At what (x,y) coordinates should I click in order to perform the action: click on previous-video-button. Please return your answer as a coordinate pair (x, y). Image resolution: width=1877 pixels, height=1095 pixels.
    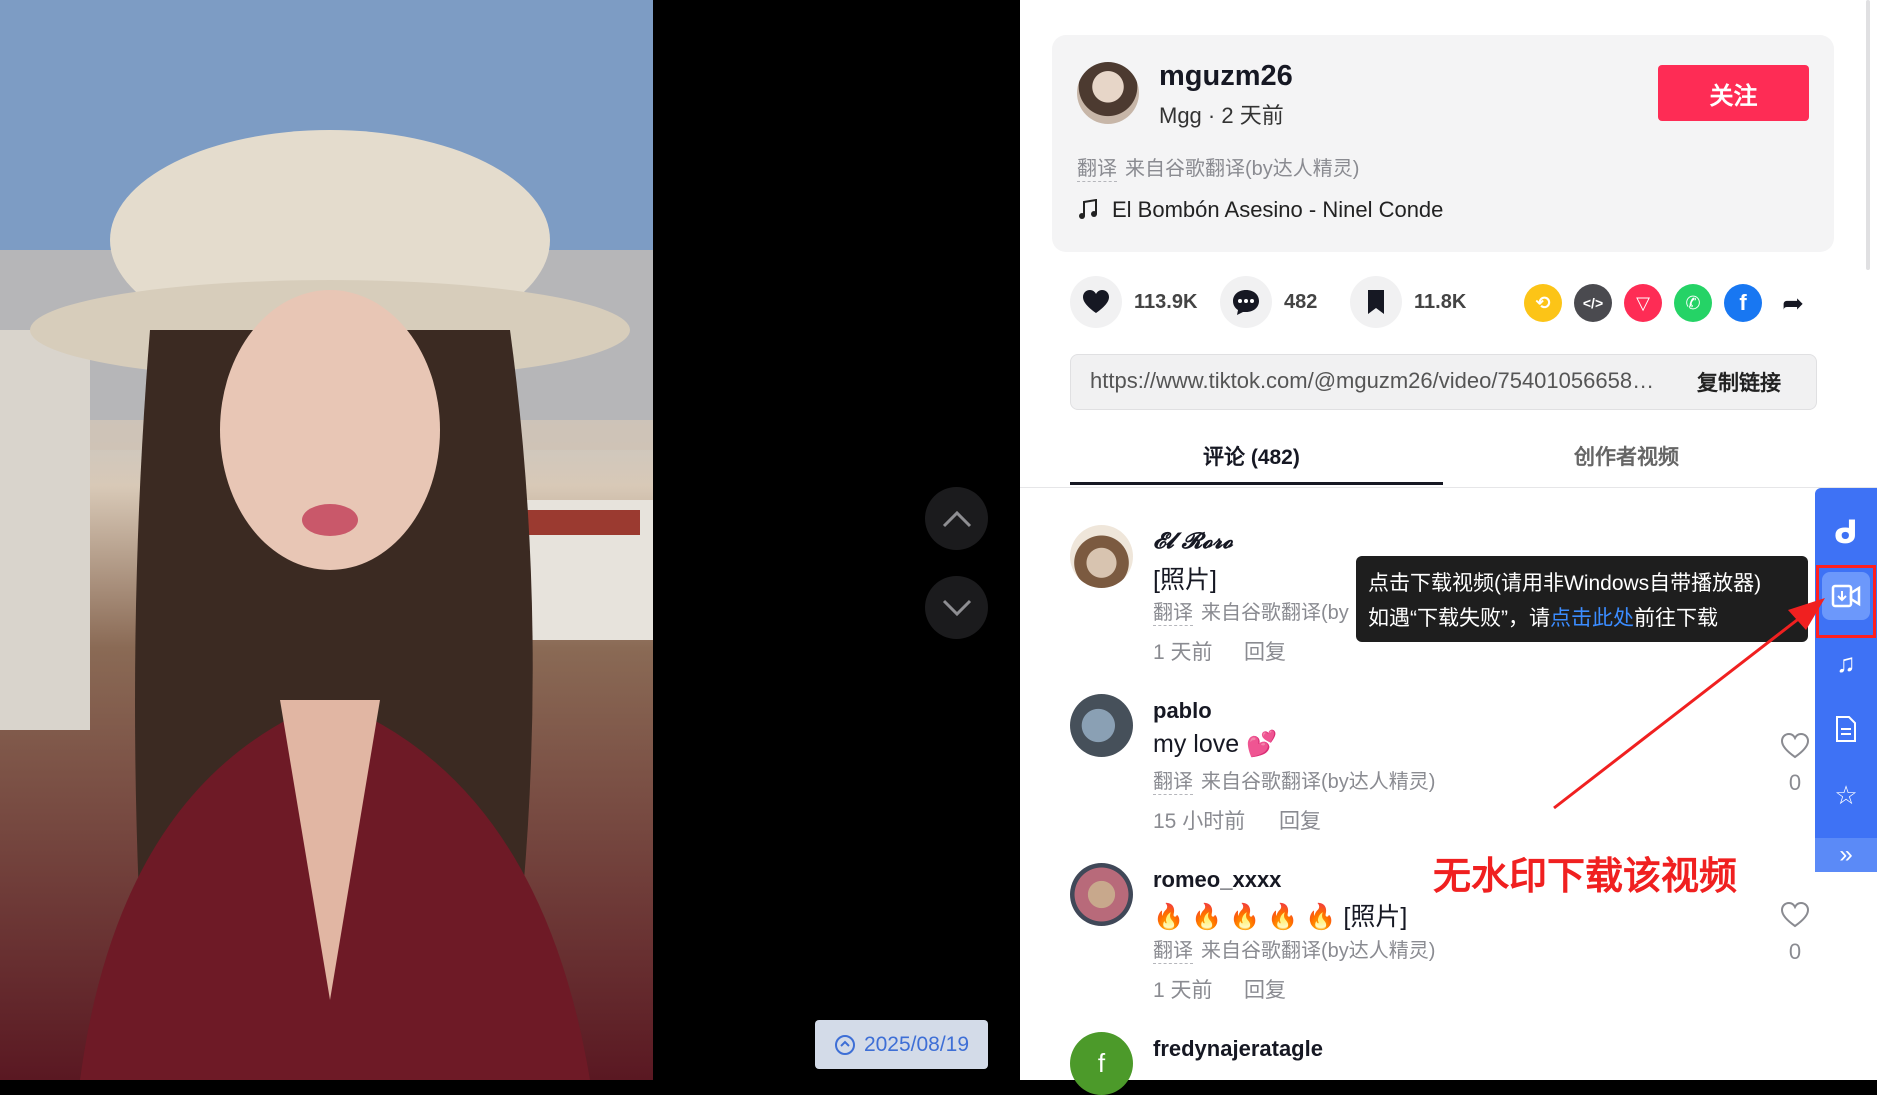
    Looking at the image, I should click on (956, 518).